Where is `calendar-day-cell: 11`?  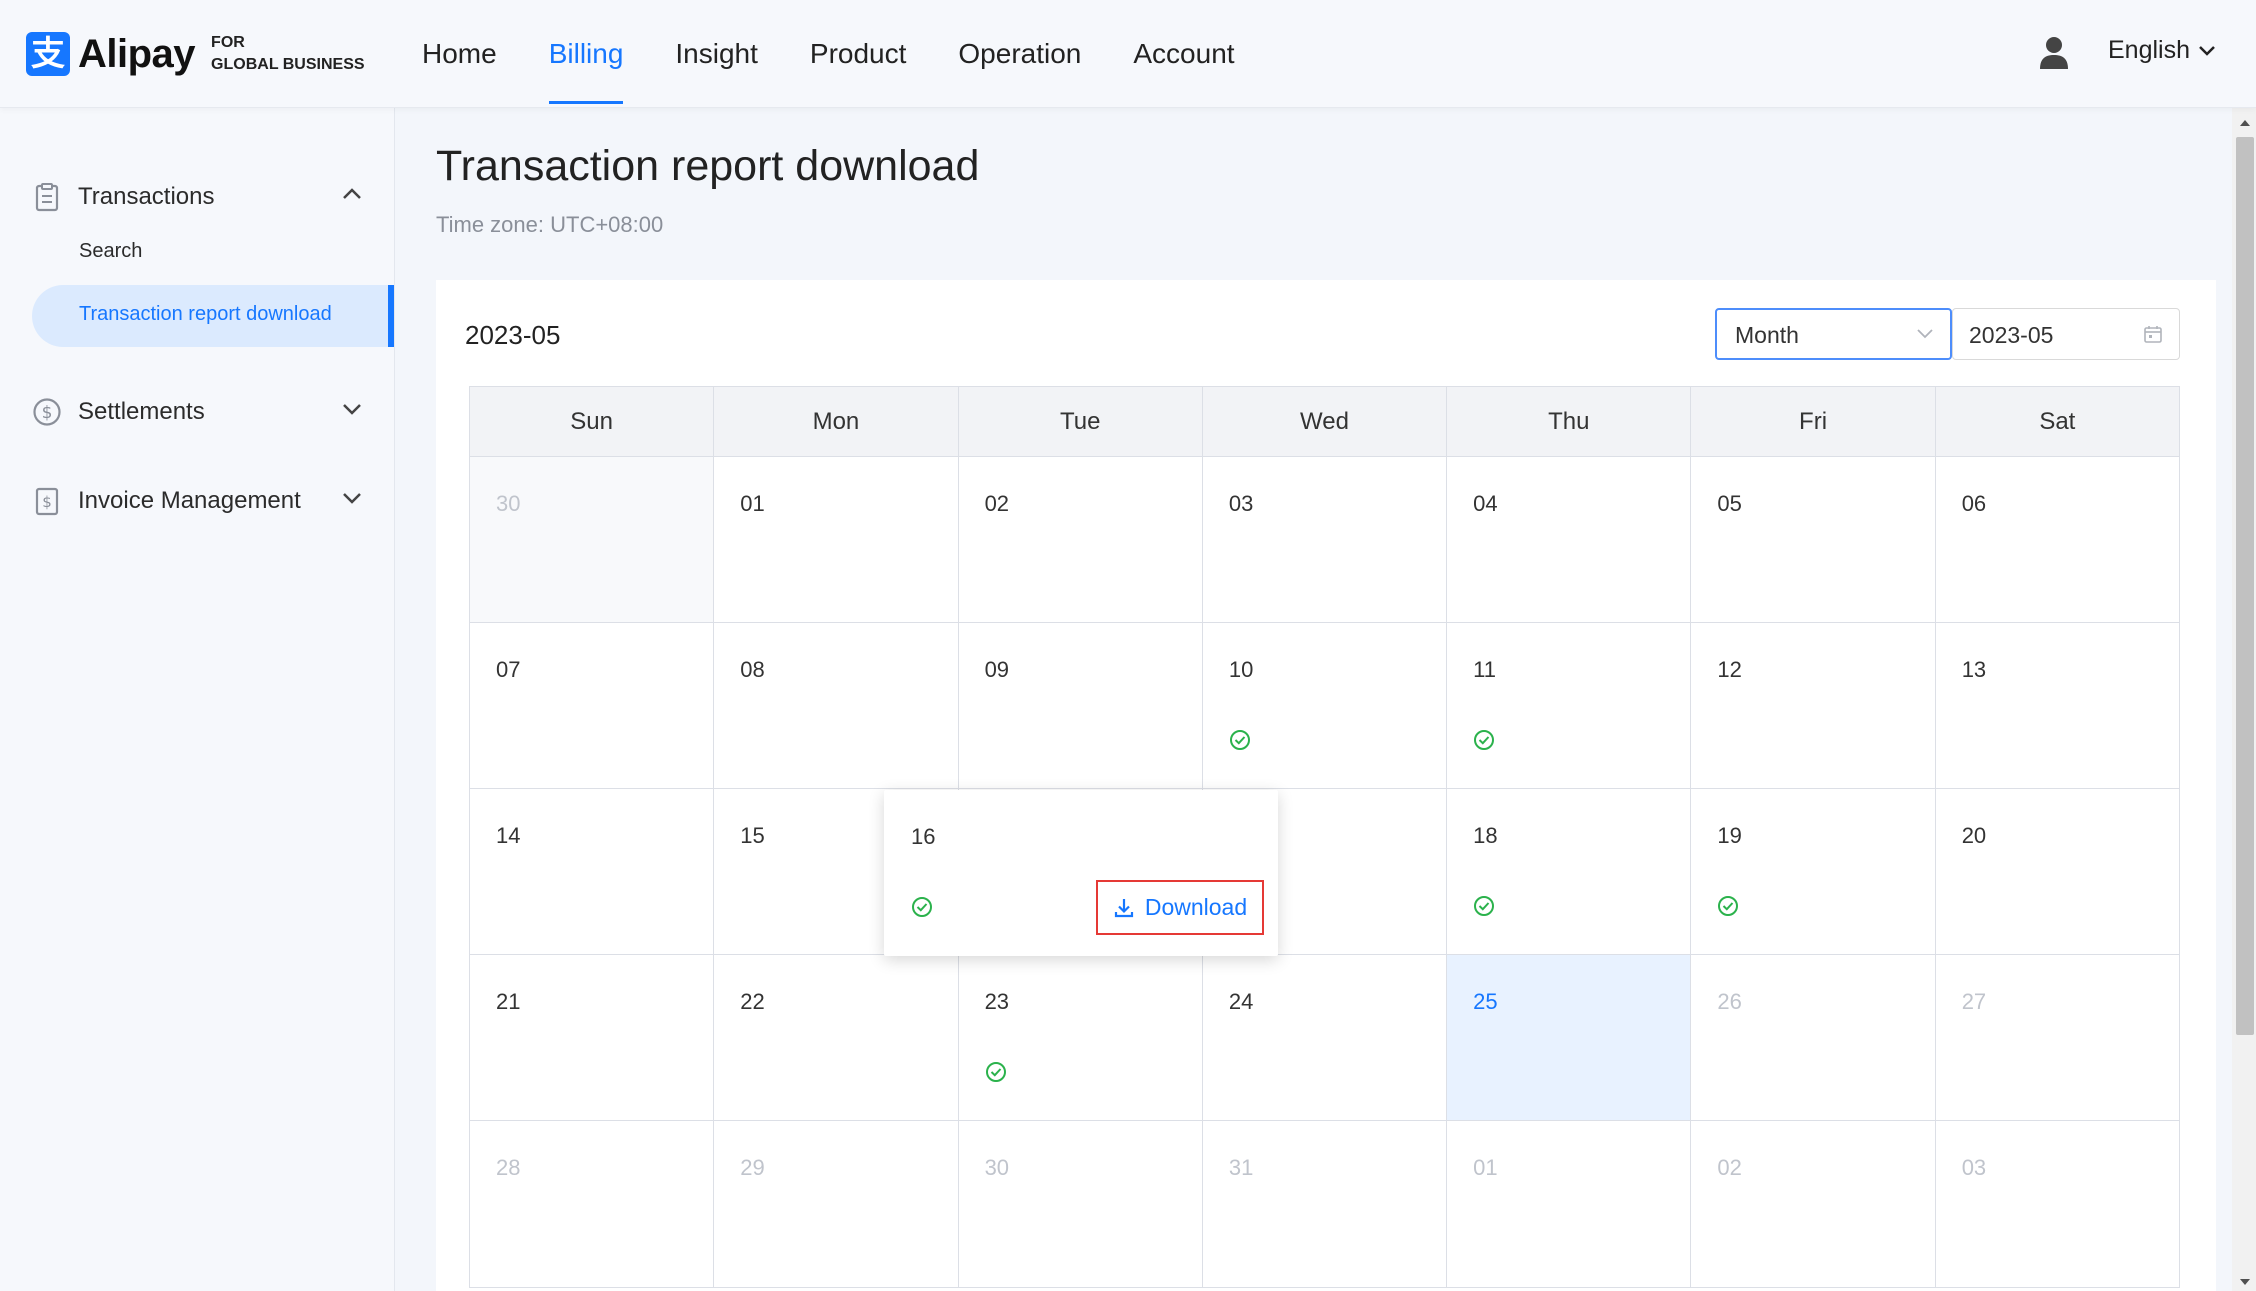
calendar-day-cell: 11 is located at coordinates (1569, 705).